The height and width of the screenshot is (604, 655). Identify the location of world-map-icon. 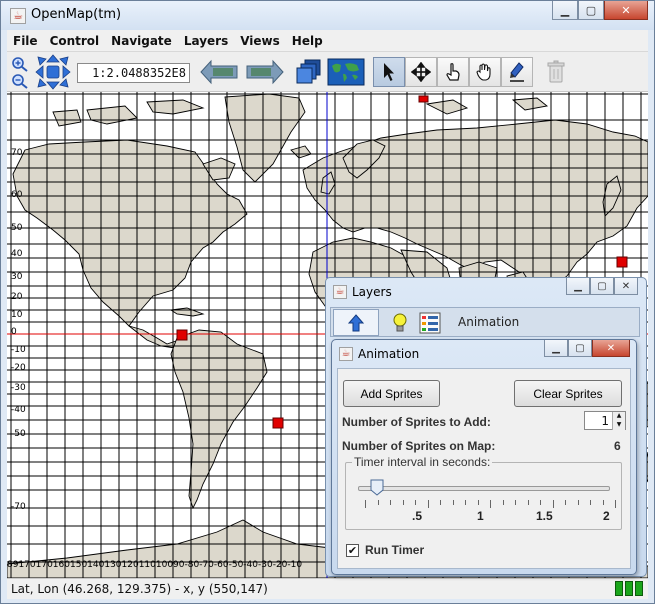
(346, 72).